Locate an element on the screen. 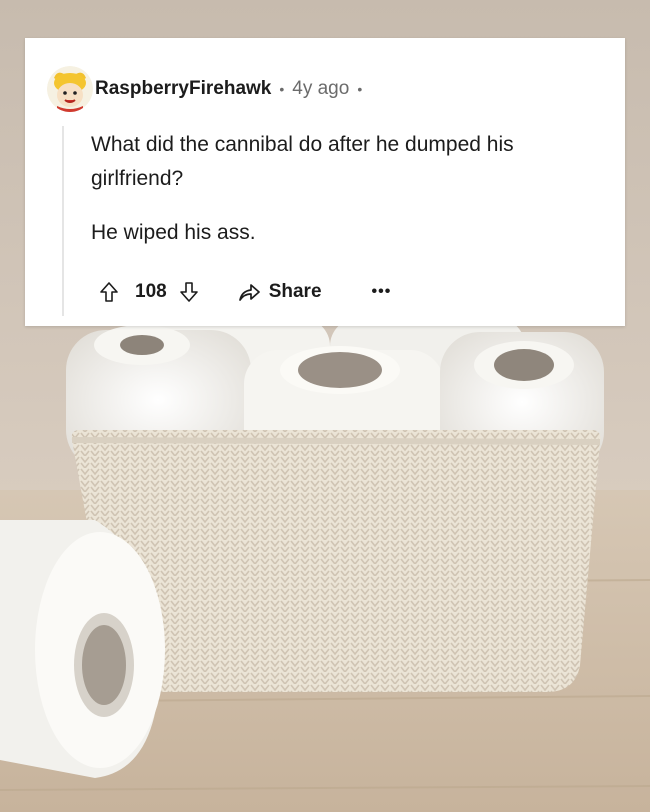 Image resolution: width=650 pixels, height=812 pixels. comment-actions: 108 Share ••• is located at coordinates (244, 292).